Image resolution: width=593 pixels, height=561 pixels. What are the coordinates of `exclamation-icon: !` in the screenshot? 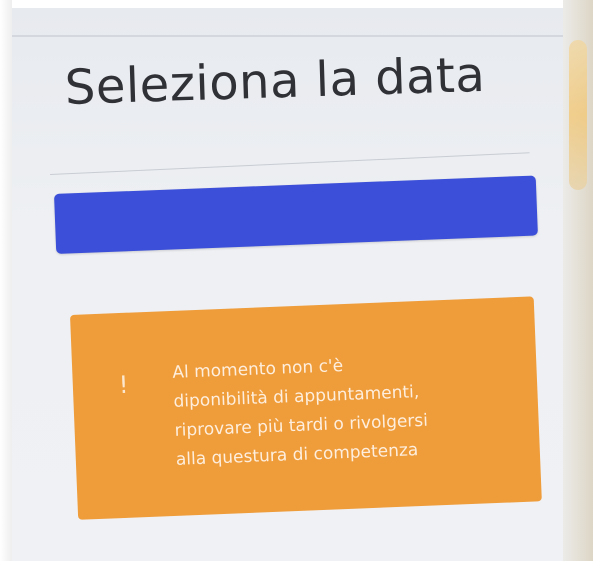 It's located at (124, 385).